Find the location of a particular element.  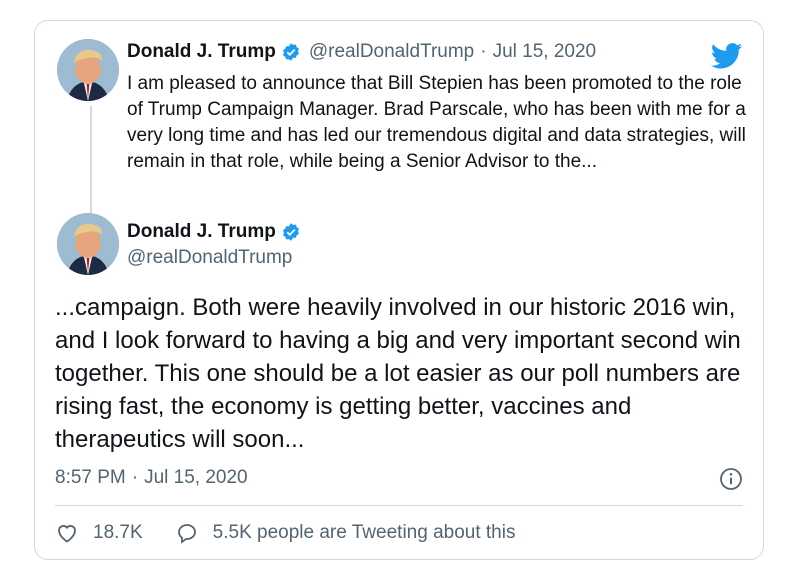

main-author-handle: @realDonaldTrump is located at coordinates (209, 258).